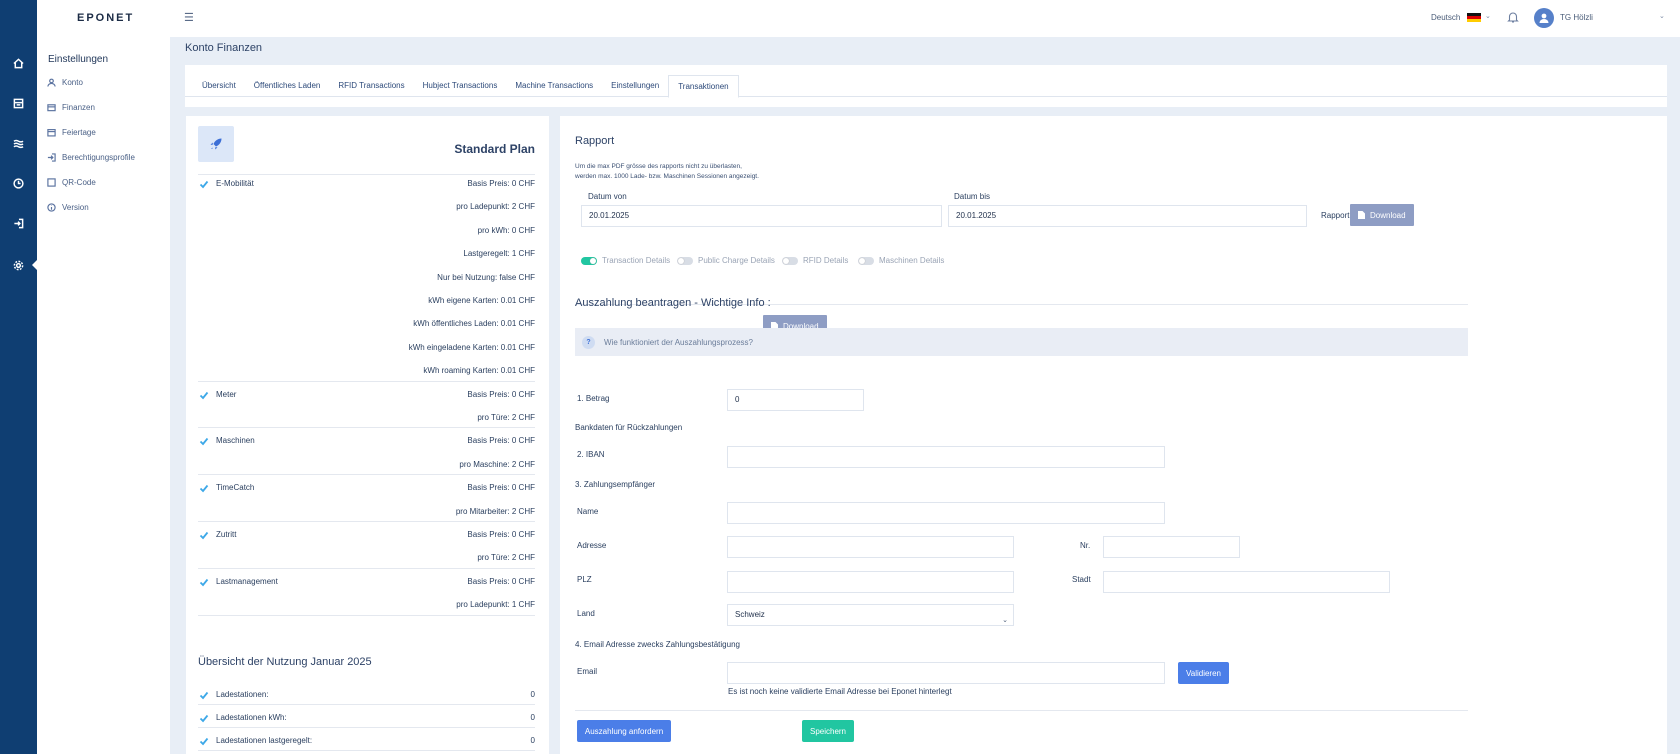  I want to click on plan-name: Standard Plan, so click(494, 149).